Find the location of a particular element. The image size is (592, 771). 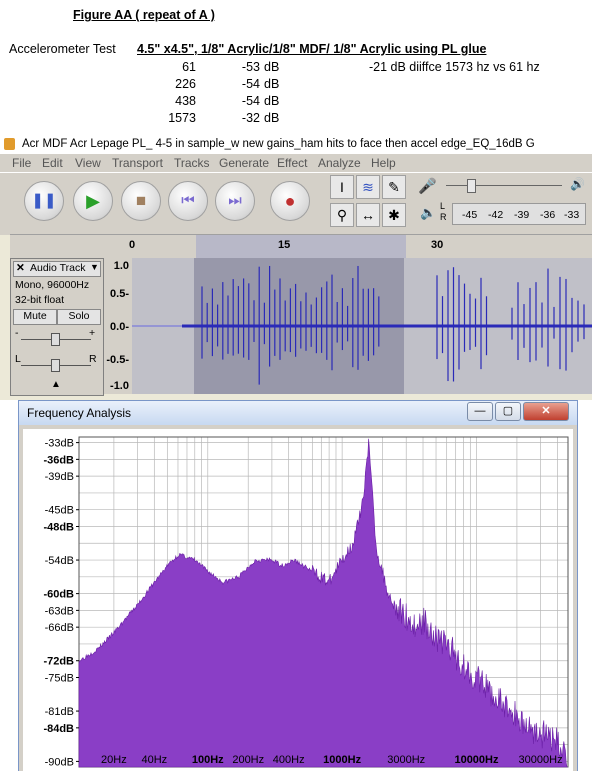

speaker-icon: 🔊 is located at coordinates (577, 184).